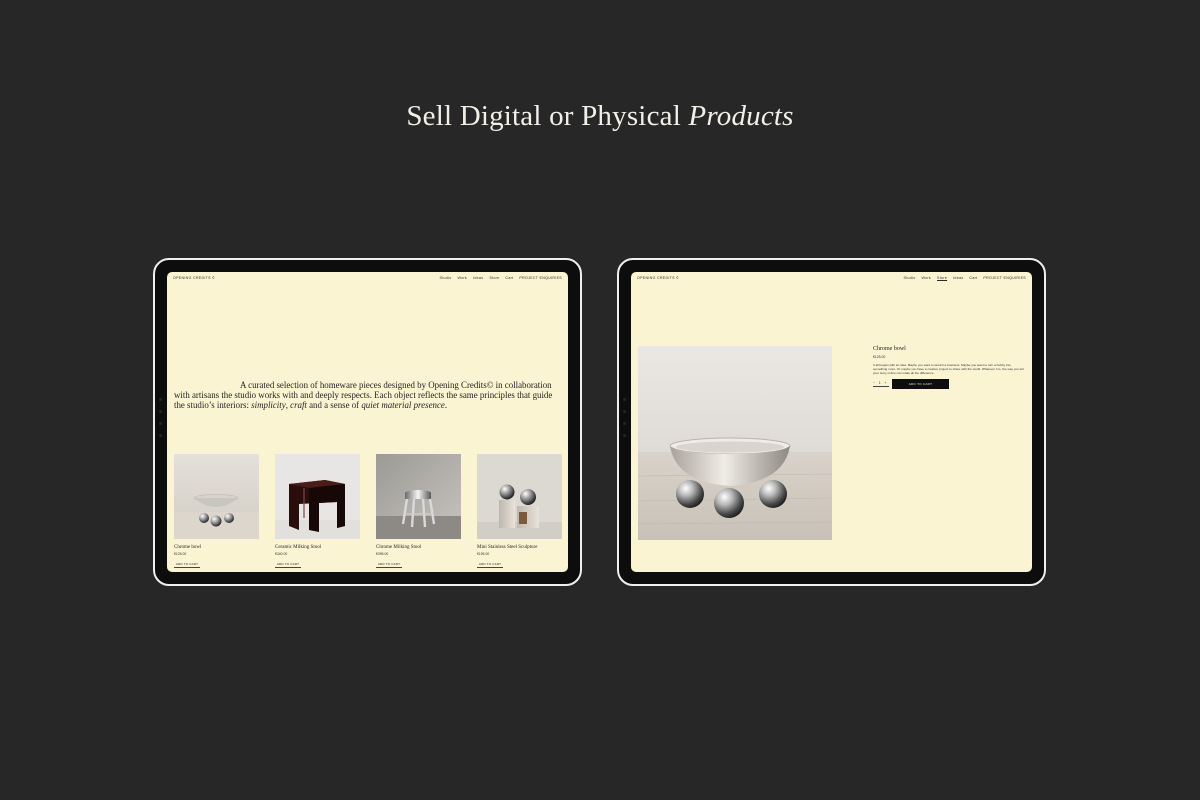 Image resolution: width=1200 pixels, height=800 pixels. What do you see at coordinates (483, 554) in the screenshot?
I see `product-price: €195.00` at bounding box center [483, 554].